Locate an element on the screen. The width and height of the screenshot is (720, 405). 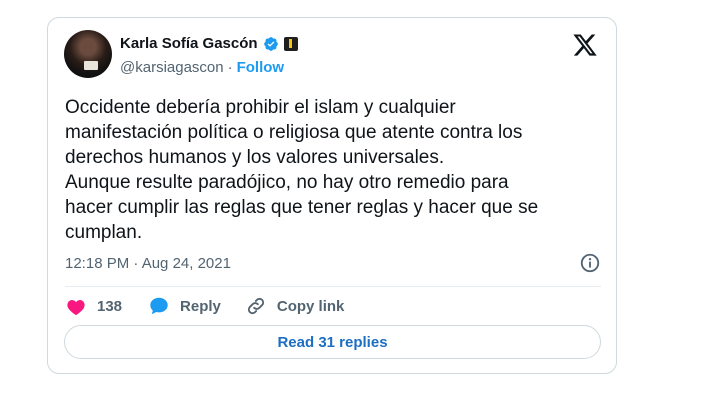
copy-link-label: Copy link is located at coordinates (310, 306).